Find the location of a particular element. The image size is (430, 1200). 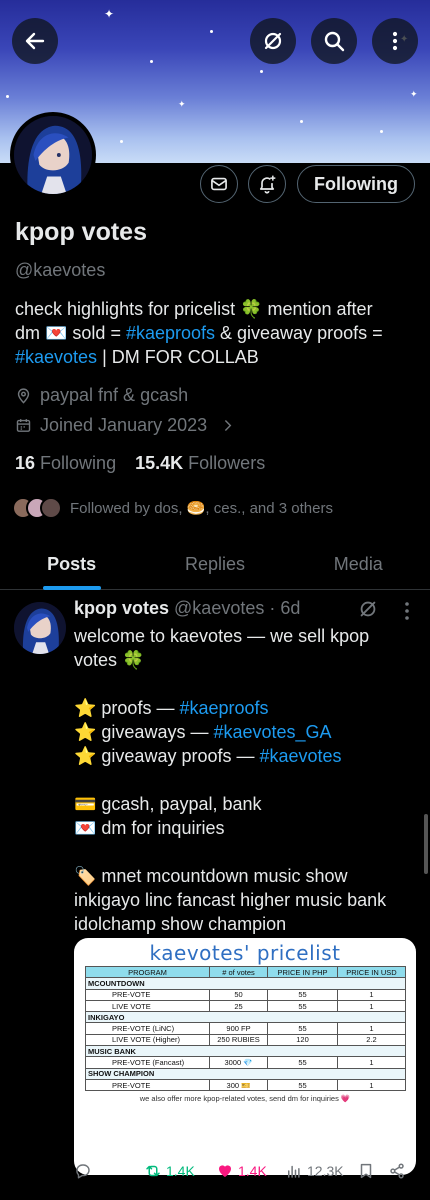

share-icon is located at coordinates (397, 1171).